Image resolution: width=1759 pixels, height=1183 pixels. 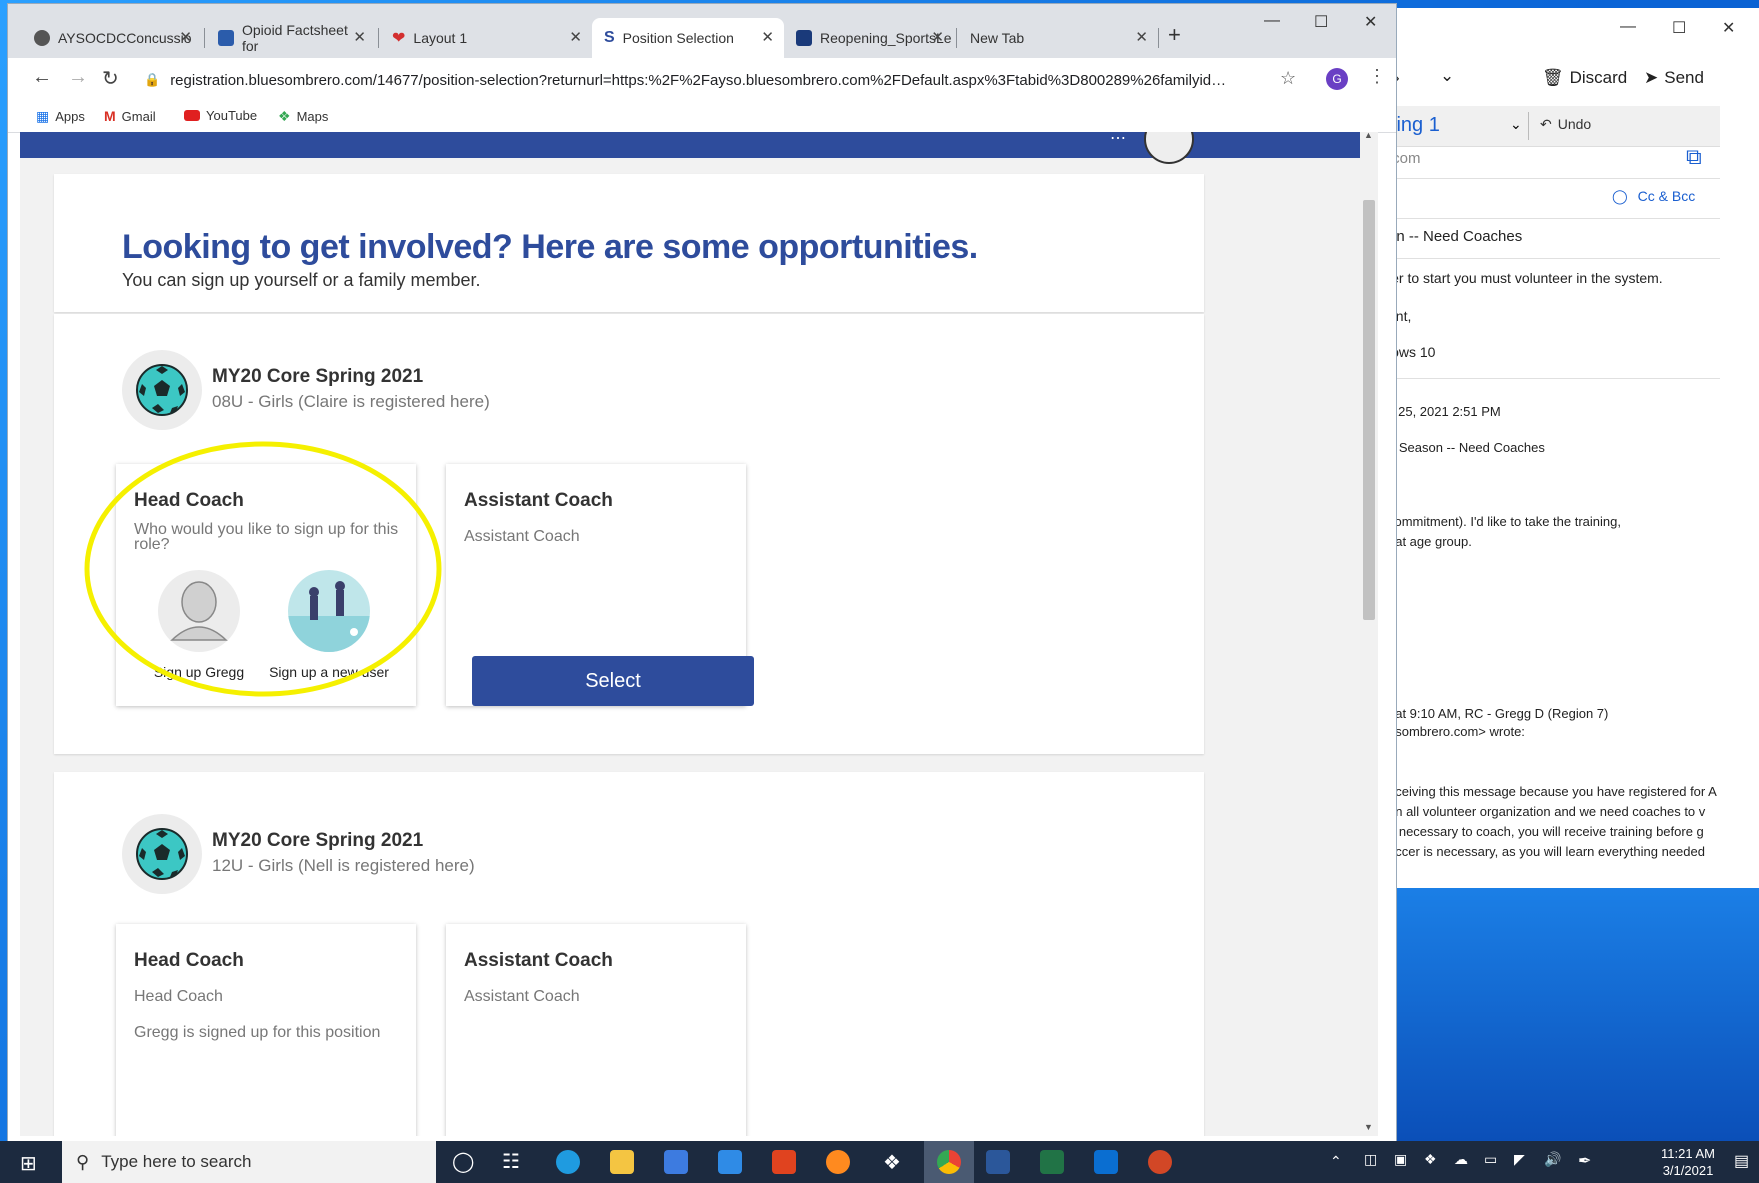 I want to click on reload-icon: ↻, so click(x=110, y=78).